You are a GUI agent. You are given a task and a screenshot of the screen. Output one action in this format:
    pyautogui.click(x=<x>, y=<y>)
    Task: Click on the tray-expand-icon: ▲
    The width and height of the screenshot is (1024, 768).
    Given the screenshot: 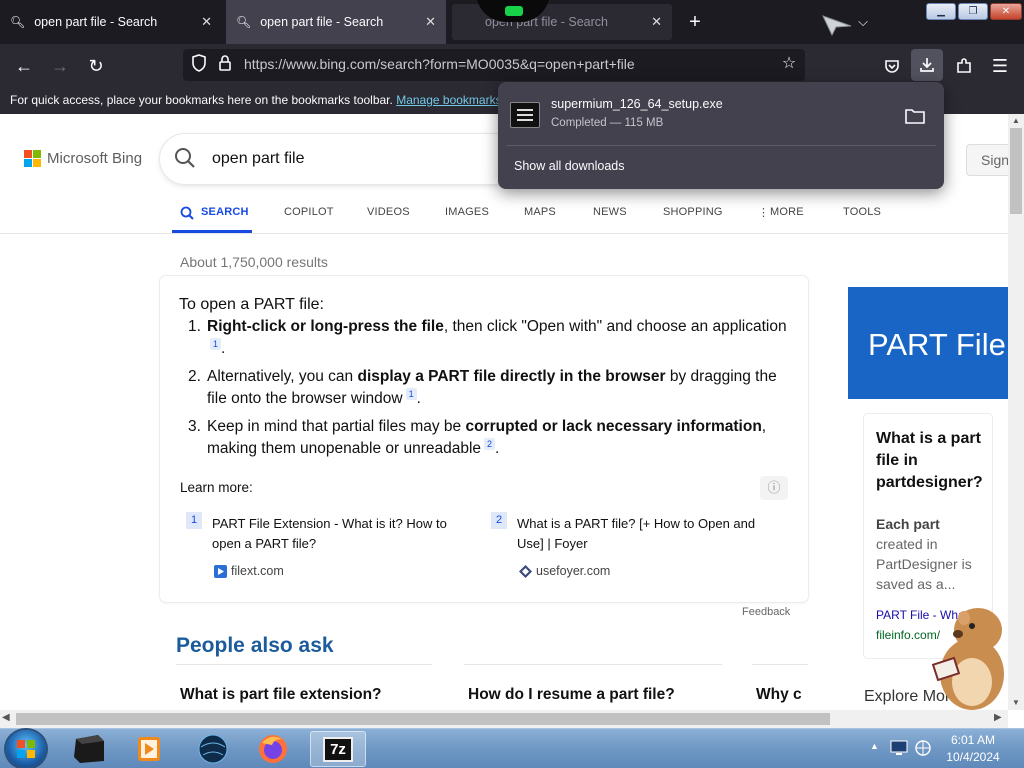 What is the action you would take?
    pyautogui.click(x=874, y=746)
    